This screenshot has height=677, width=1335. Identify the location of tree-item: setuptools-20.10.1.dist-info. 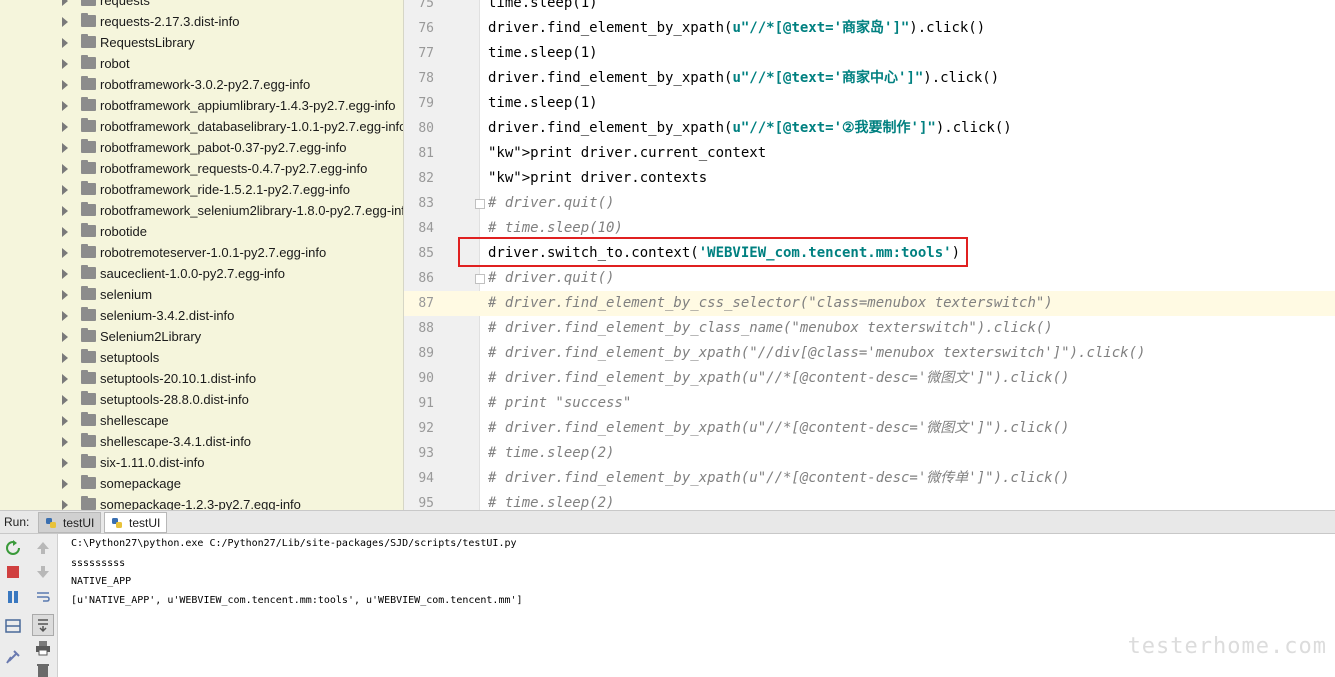
(201, 378).